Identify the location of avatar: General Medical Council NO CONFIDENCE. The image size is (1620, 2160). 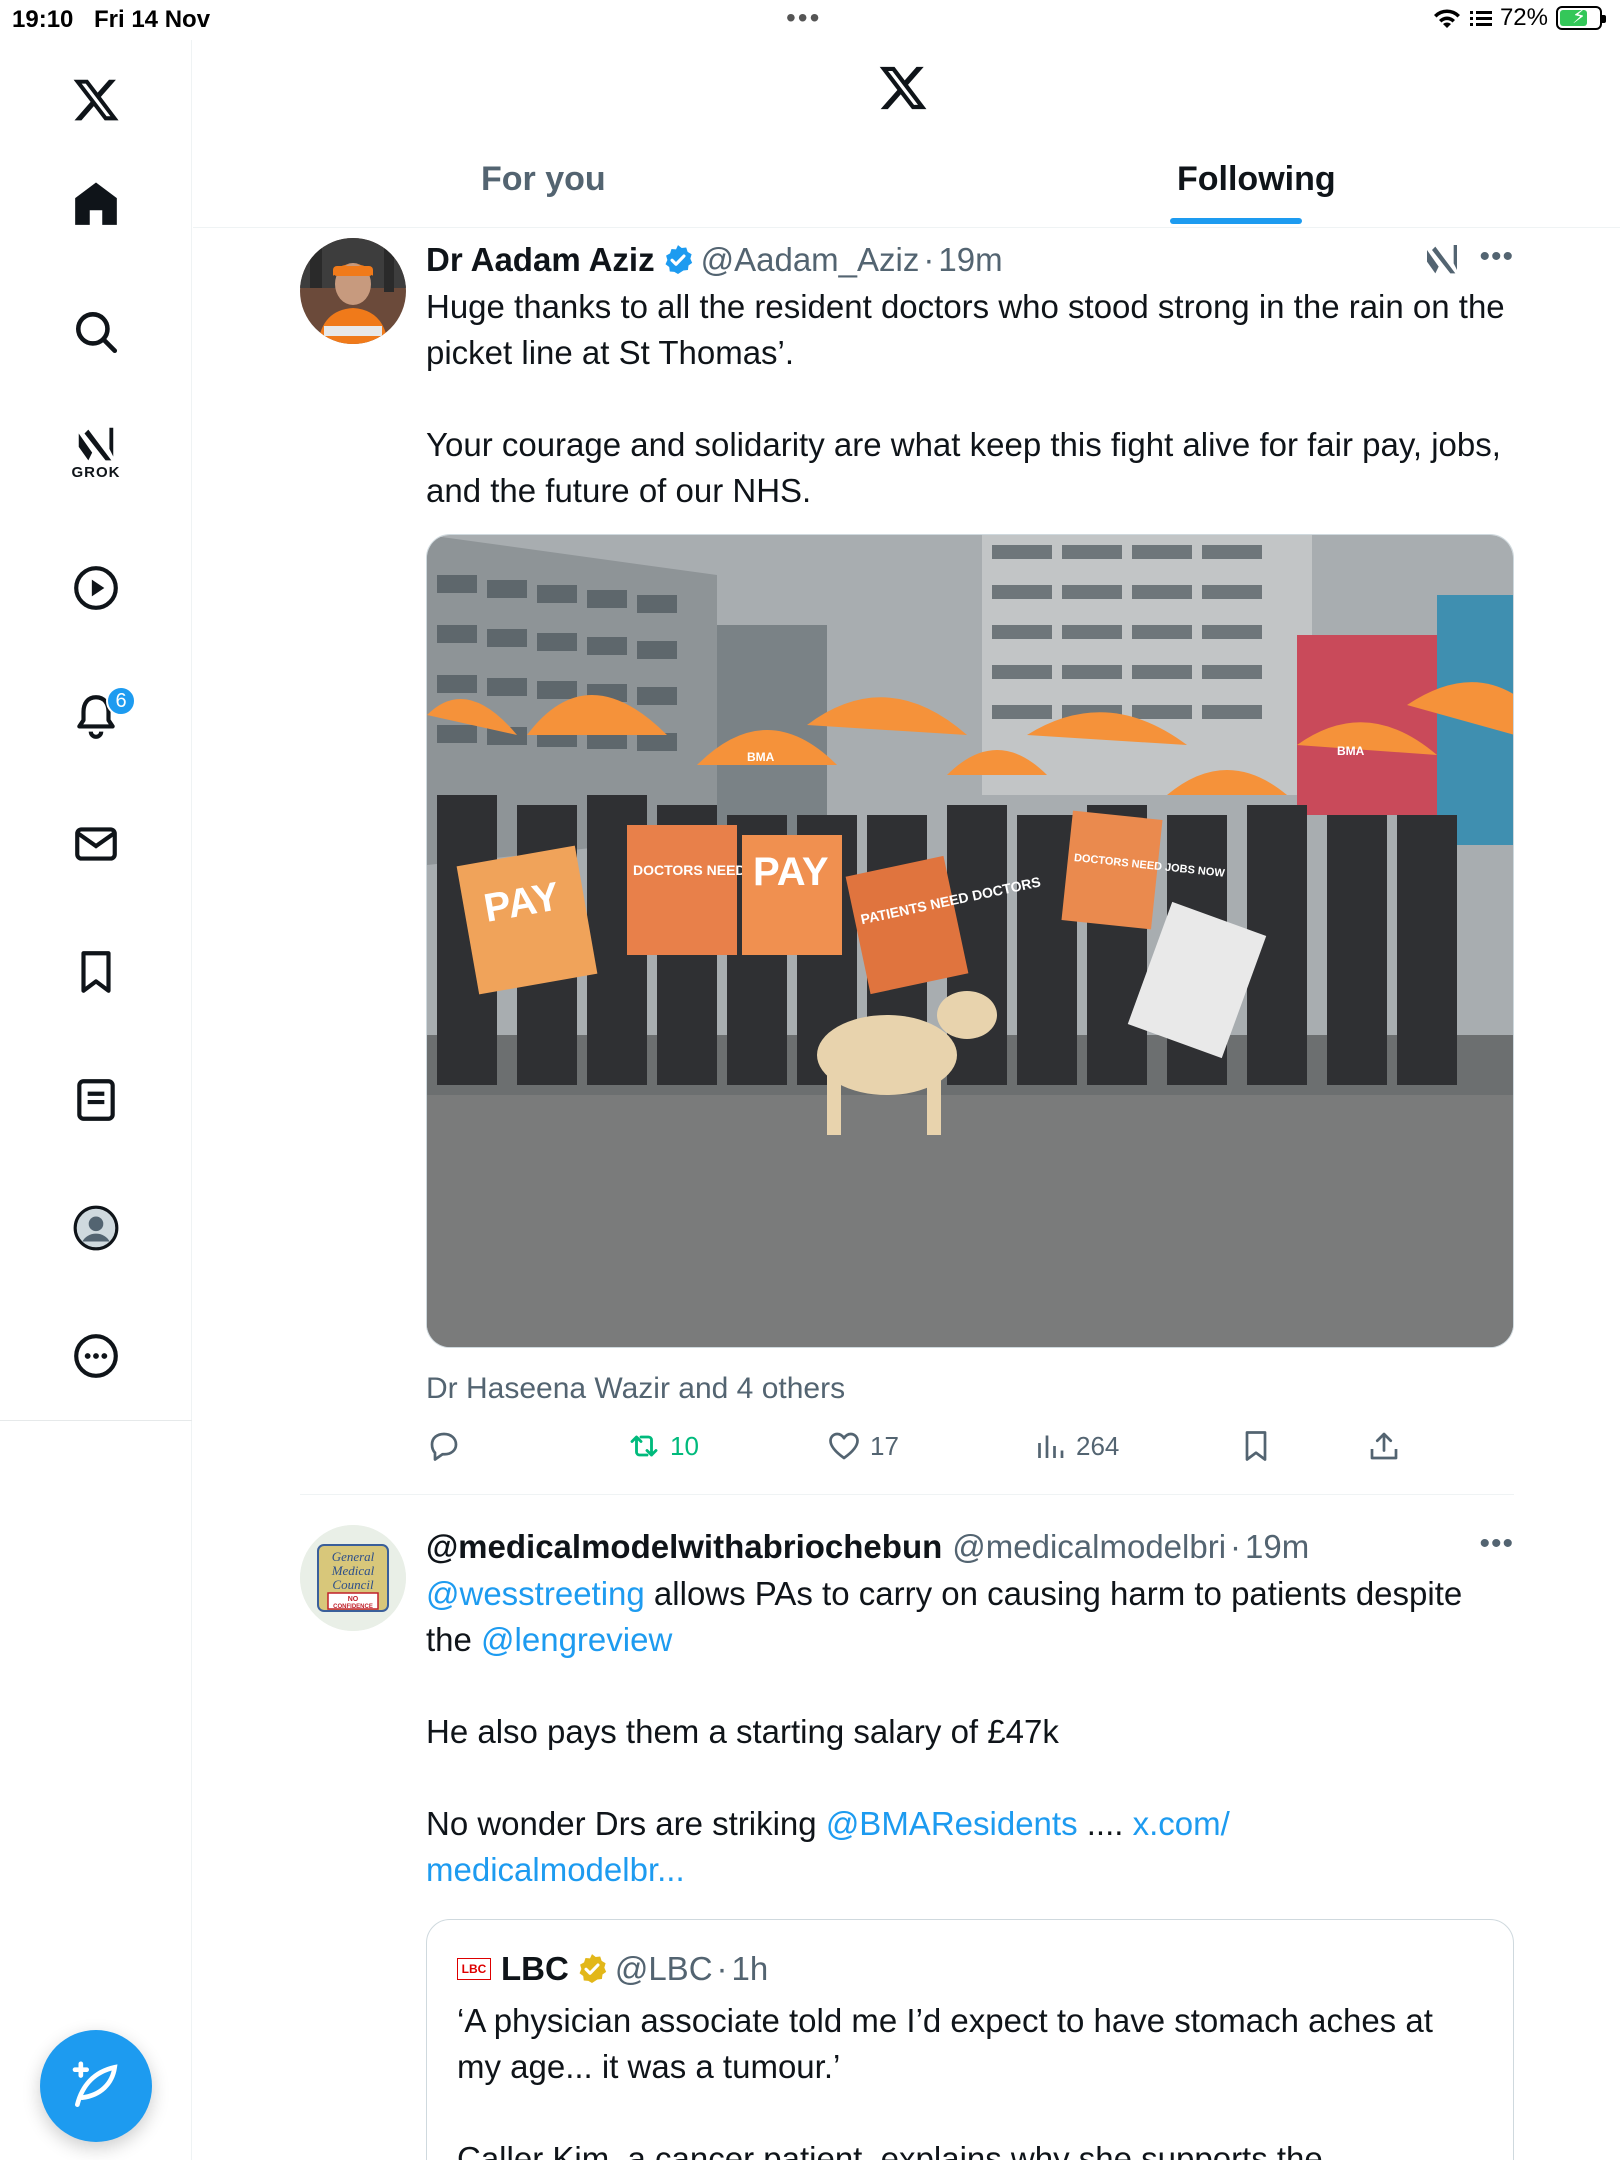
(353, 1578).